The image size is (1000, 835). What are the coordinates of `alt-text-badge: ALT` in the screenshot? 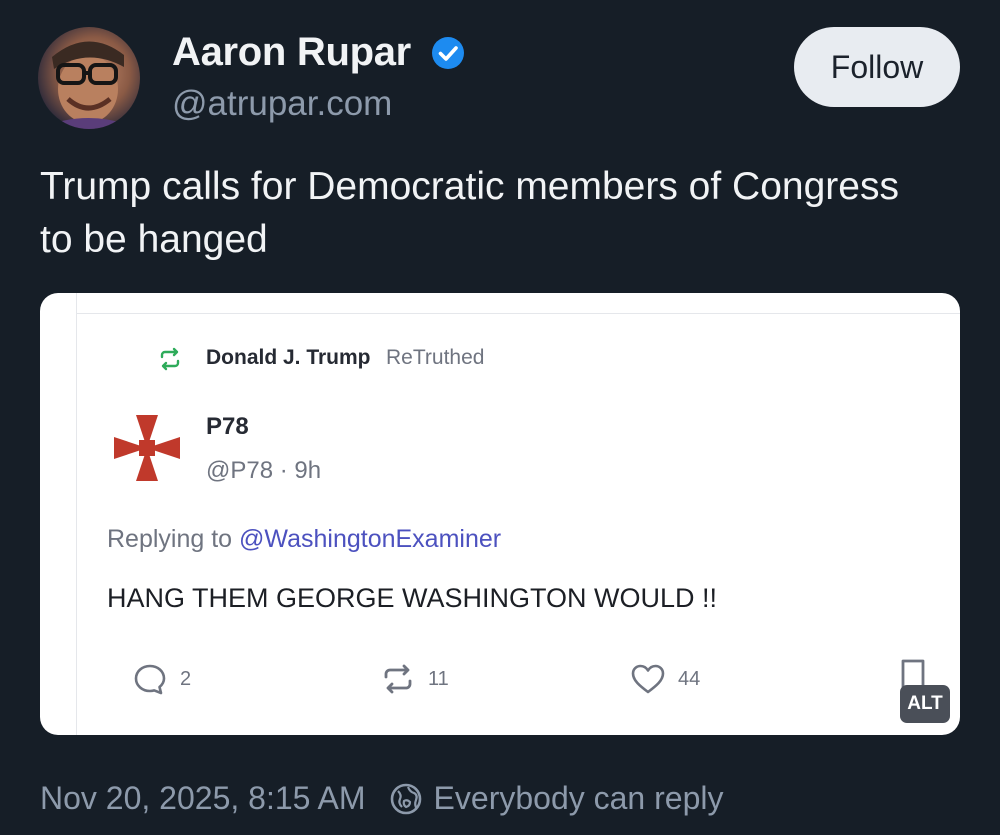 It's located at (925, 704).